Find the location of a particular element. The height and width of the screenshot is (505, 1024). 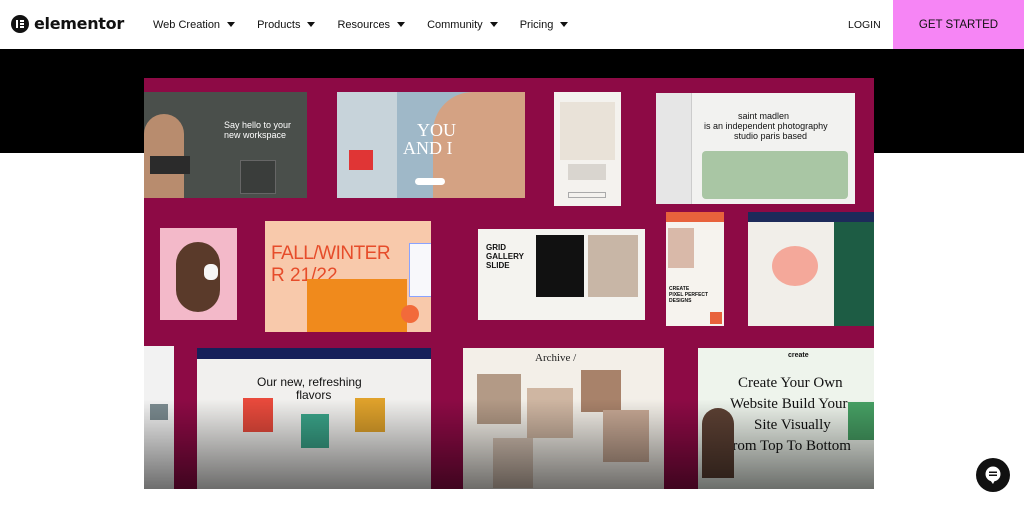

pixel-line-3: DESIGNS is located at coordinates (680, 301).